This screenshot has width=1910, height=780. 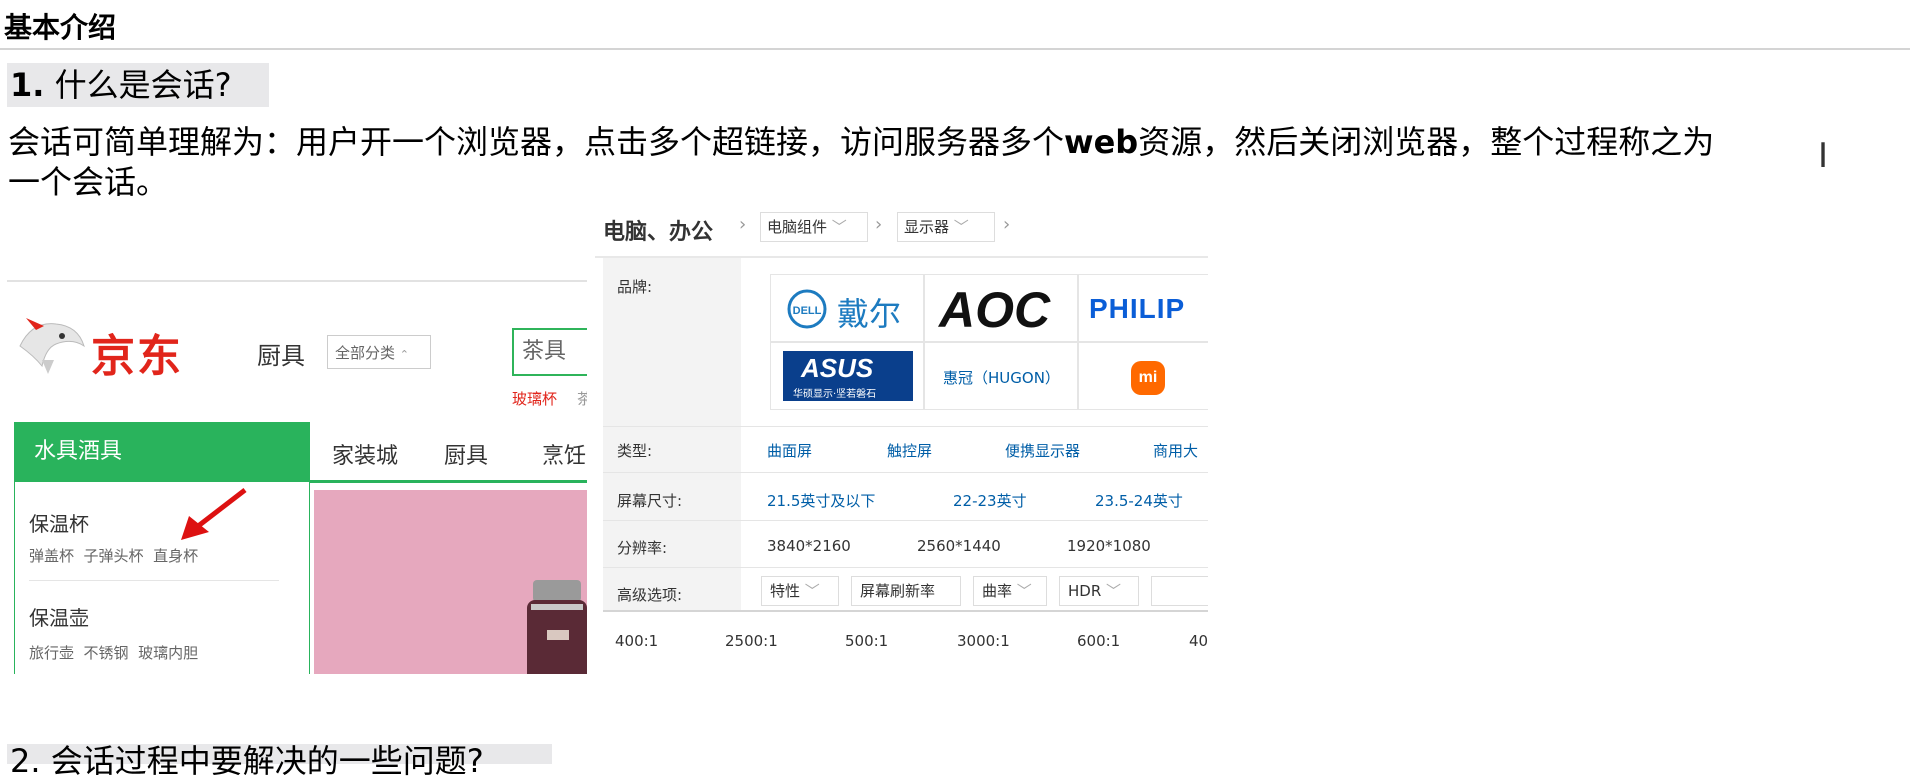 I want to click on title-divider, so click(x=955, y=49).